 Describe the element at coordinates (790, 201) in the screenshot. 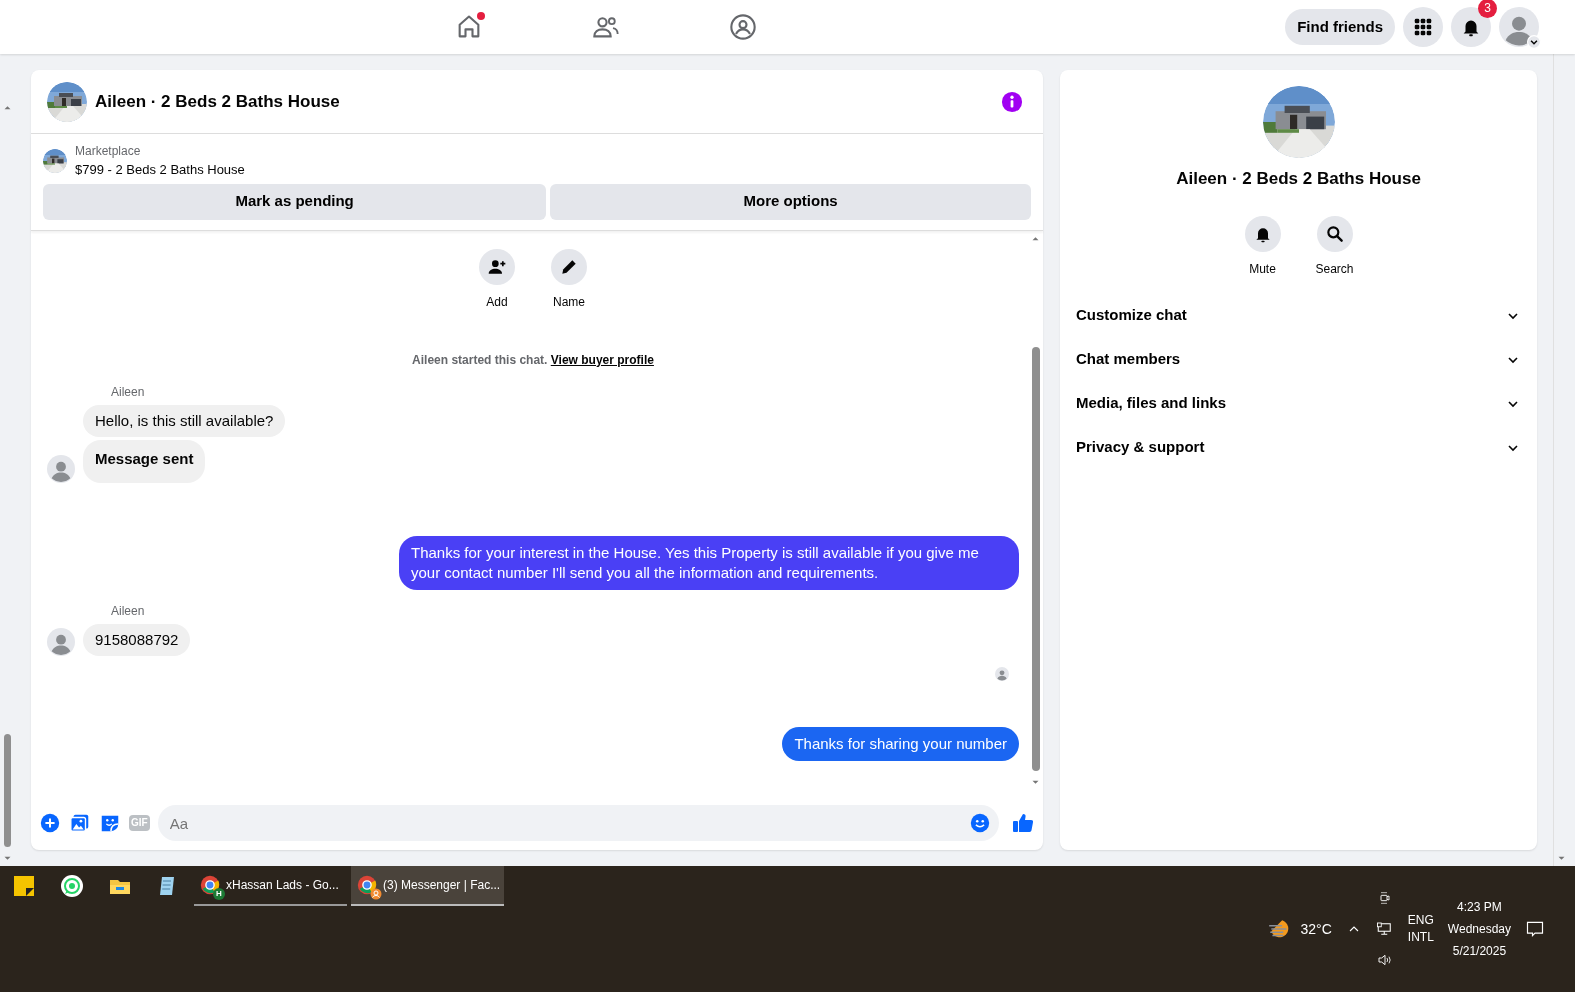

I see `more-options-button: More options` at that location.